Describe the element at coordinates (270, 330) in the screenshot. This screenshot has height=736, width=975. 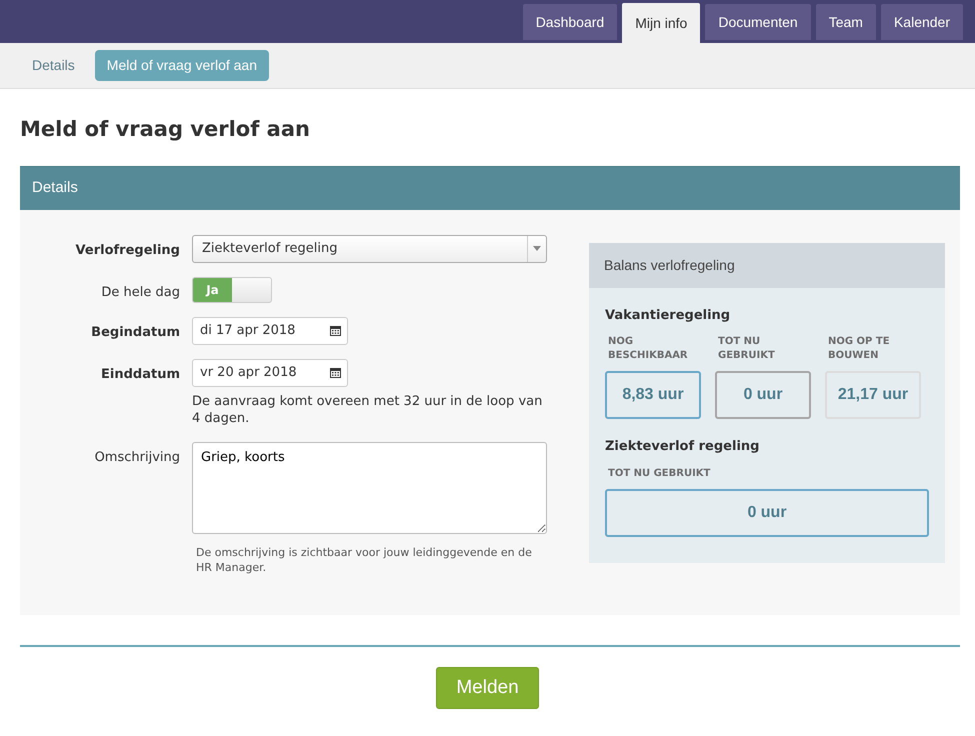
I see `date-field: di 17 apr 2018` at that location.